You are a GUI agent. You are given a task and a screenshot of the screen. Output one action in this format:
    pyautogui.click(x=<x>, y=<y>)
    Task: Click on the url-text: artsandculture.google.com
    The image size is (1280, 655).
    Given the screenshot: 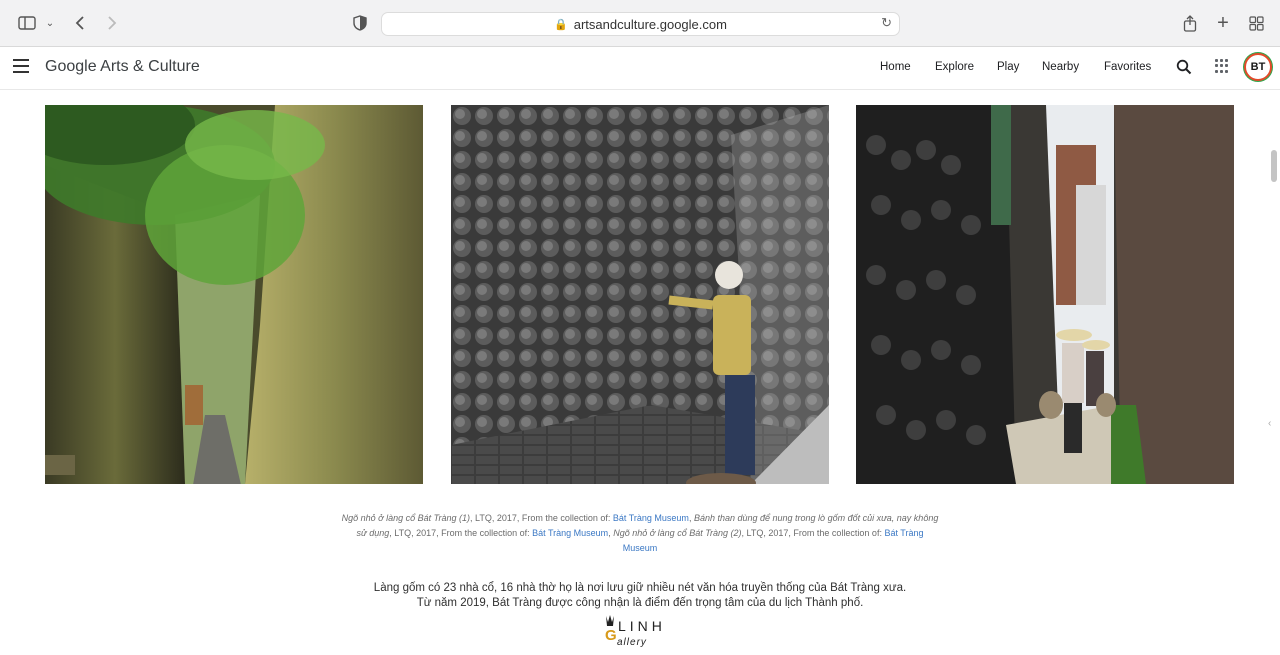 What is the action you would take?
    pyautogui.click(x=650, y=24)
    